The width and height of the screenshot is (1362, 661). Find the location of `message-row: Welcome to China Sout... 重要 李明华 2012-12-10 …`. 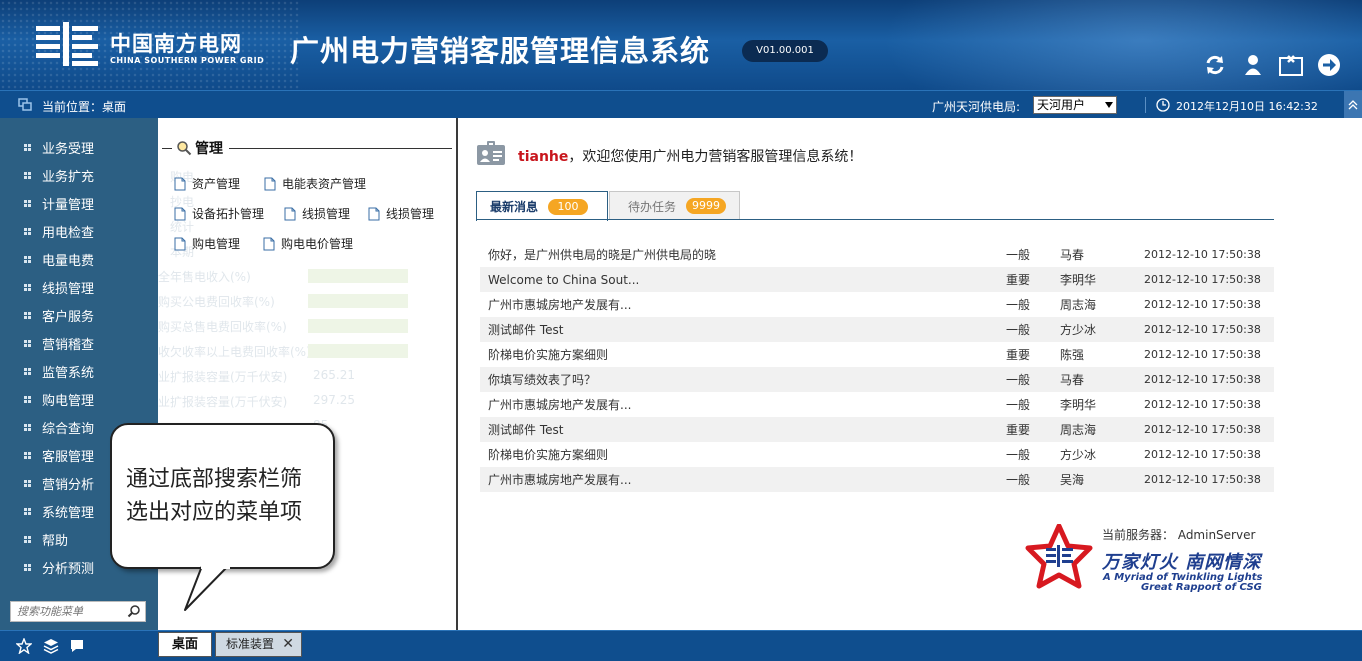

message-row: Welcome to China Sout... 重要 李明华 2012-12-10 … is located at coordinates (877, 279).